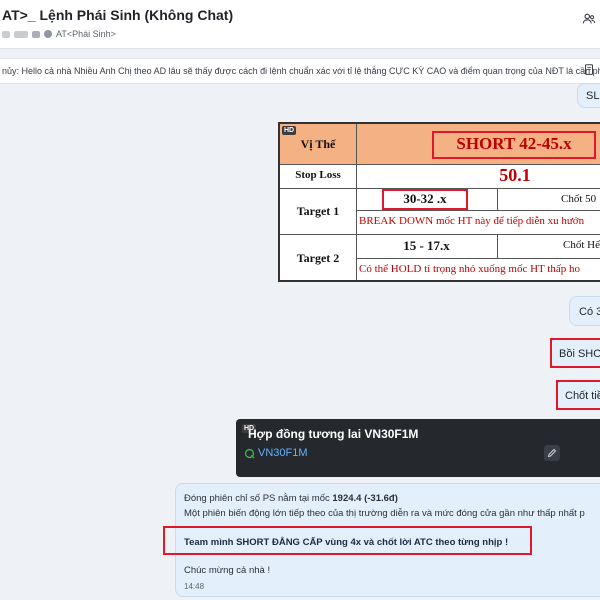  What do you see at coordinates (579, 199) in the screenshot?
I see `target1-action: Chốt 50` at bounding box center [579, 199].